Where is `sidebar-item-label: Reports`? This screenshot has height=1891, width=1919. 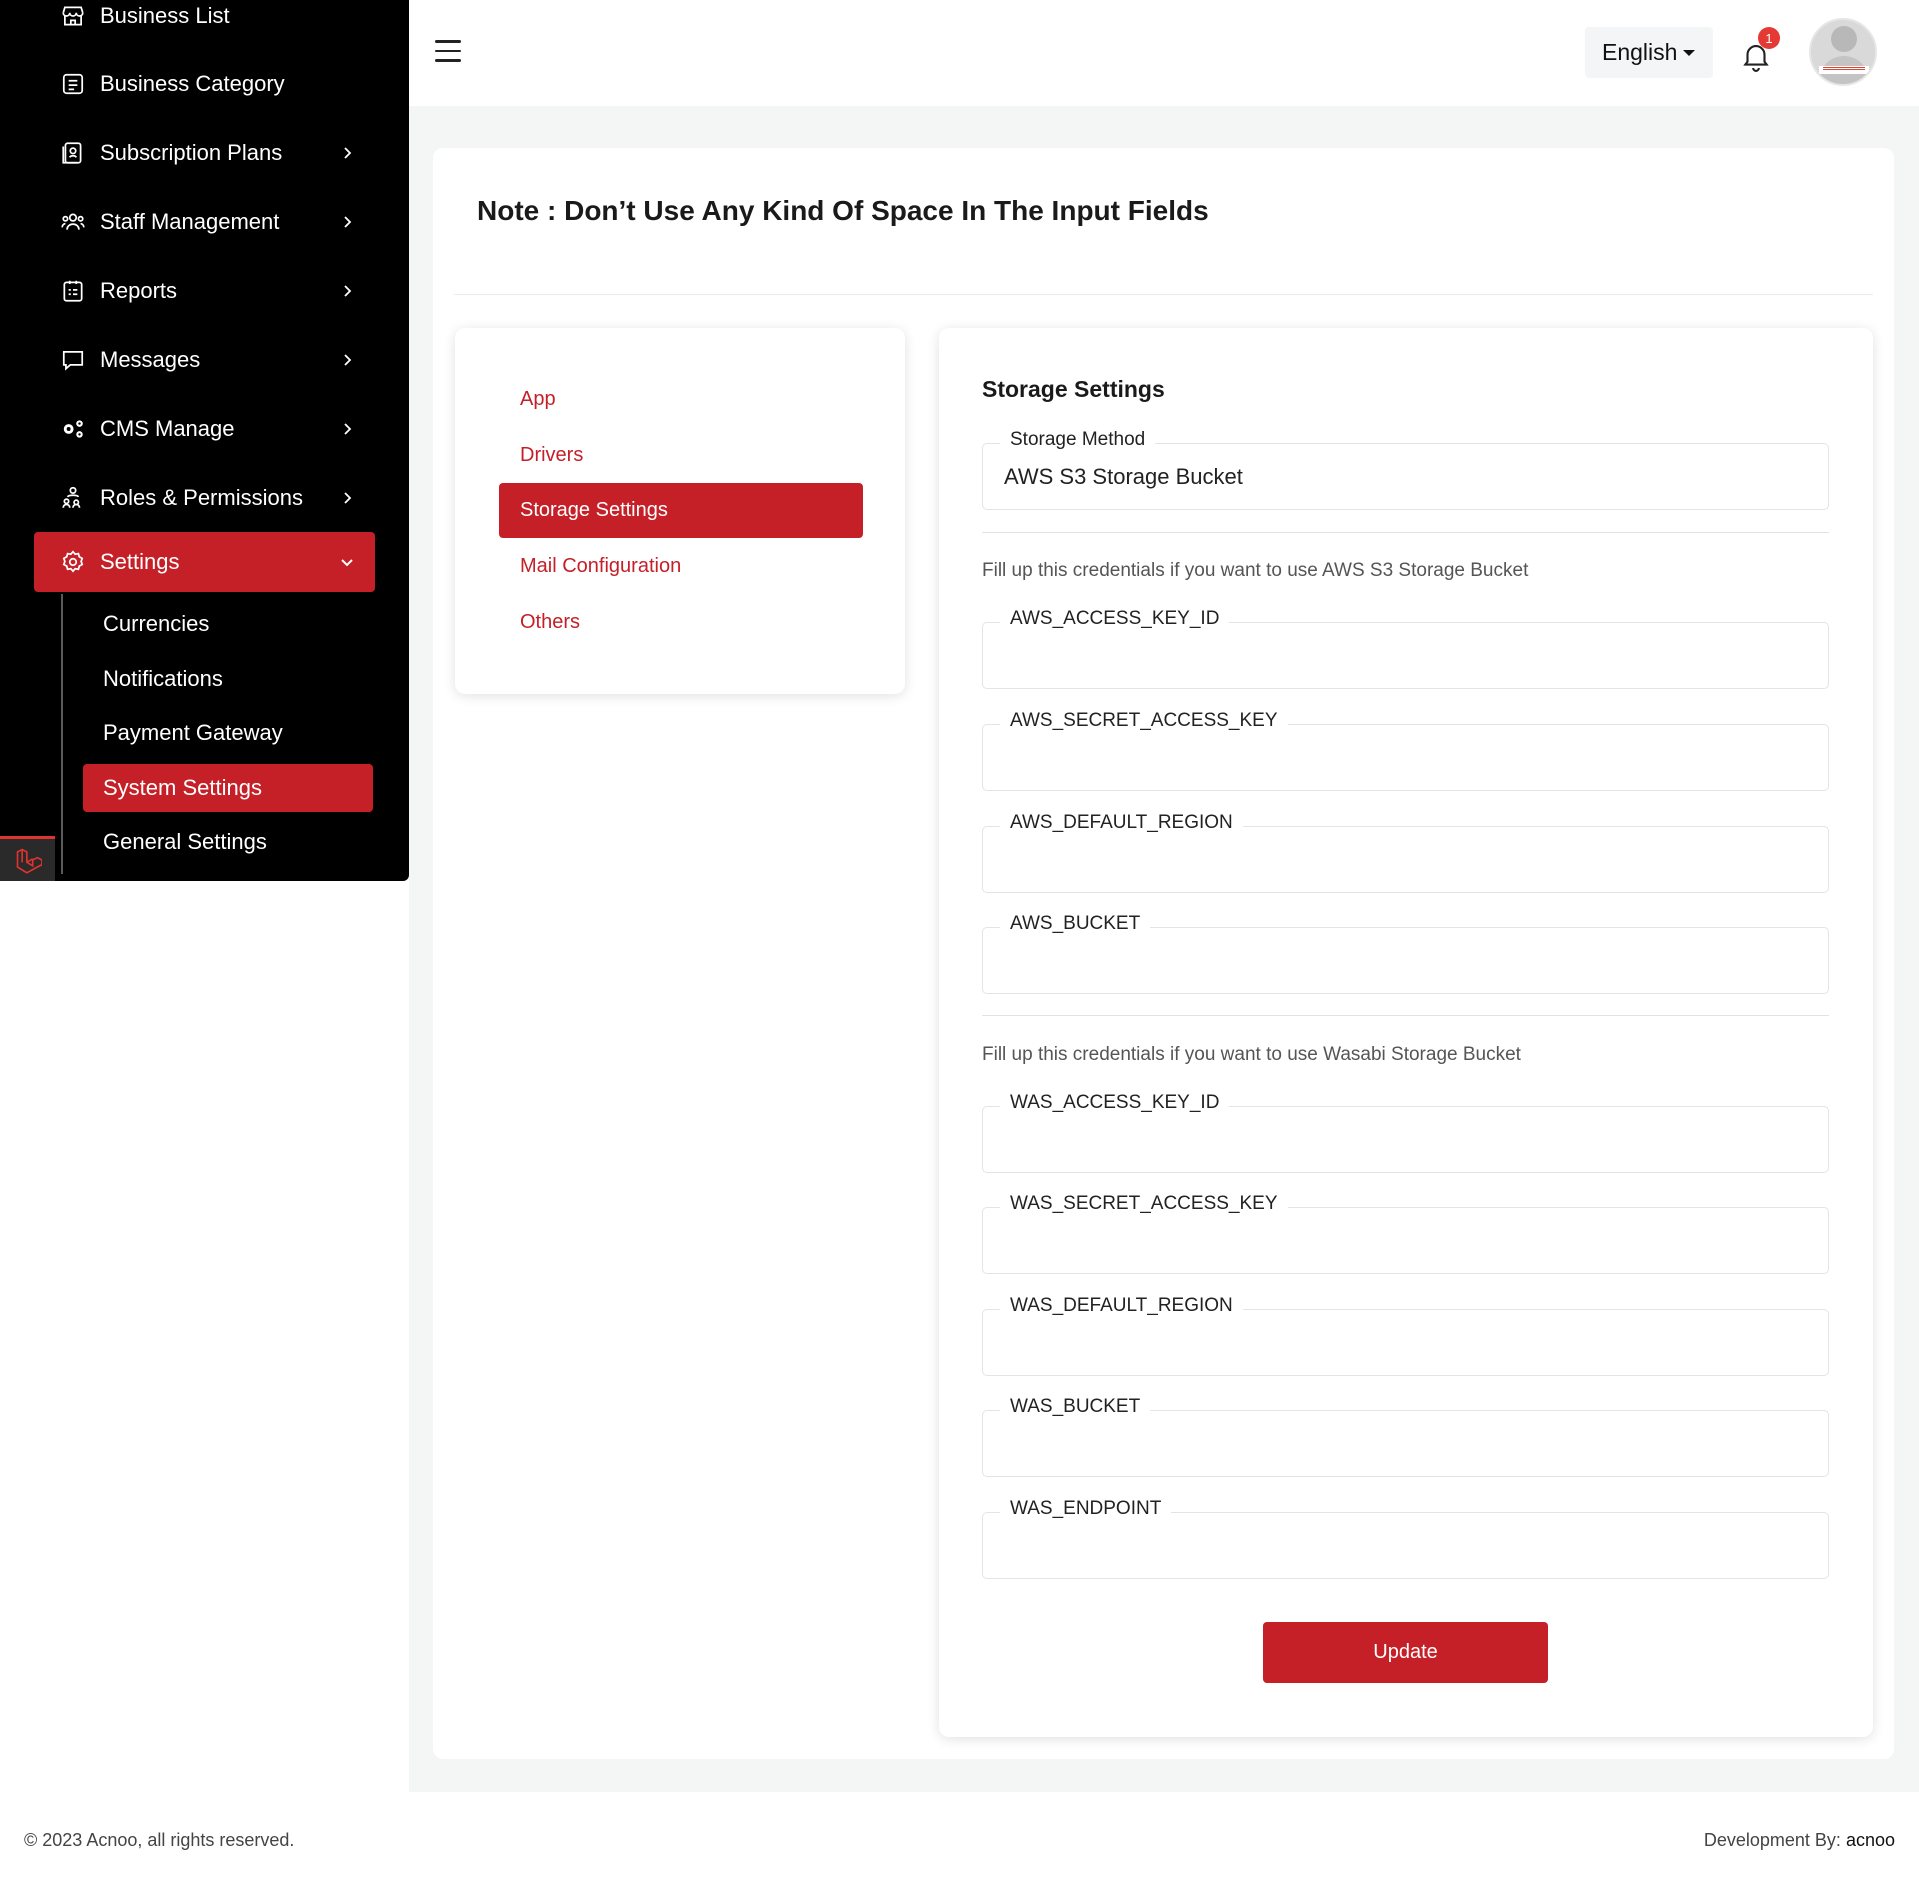
sidebar-item-label: Reports is located at coordinates (139, 290).